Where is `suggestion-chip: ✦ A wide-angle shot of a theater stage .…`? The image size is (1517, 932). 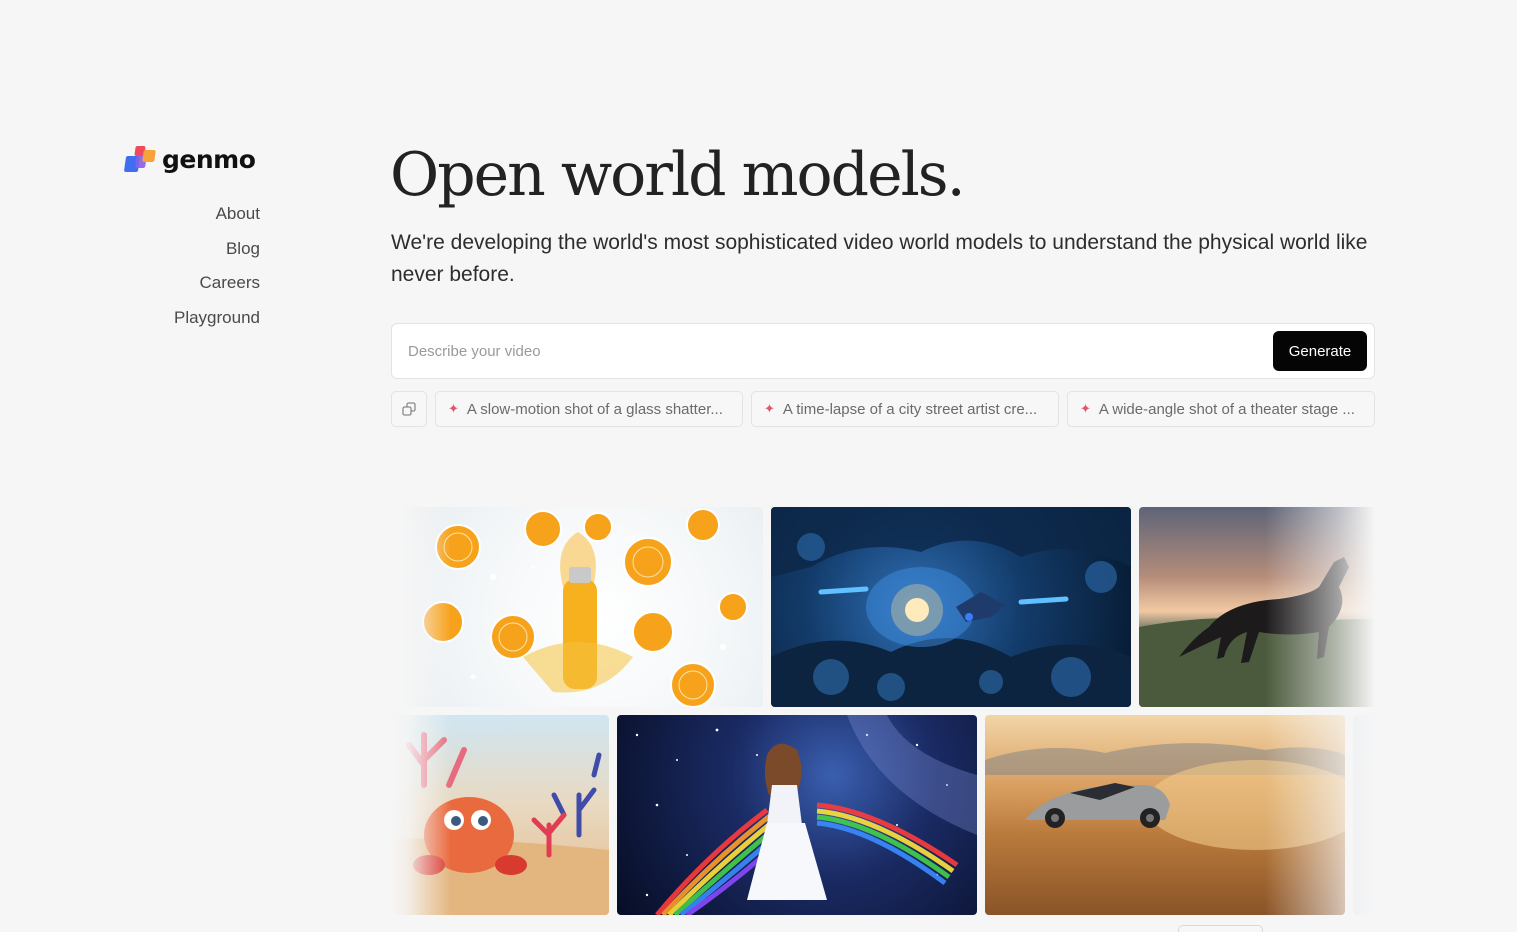 suggestion-chip: ✦ A wide-angle shot of a theater stage .… is located at coordinates (1221, 409).